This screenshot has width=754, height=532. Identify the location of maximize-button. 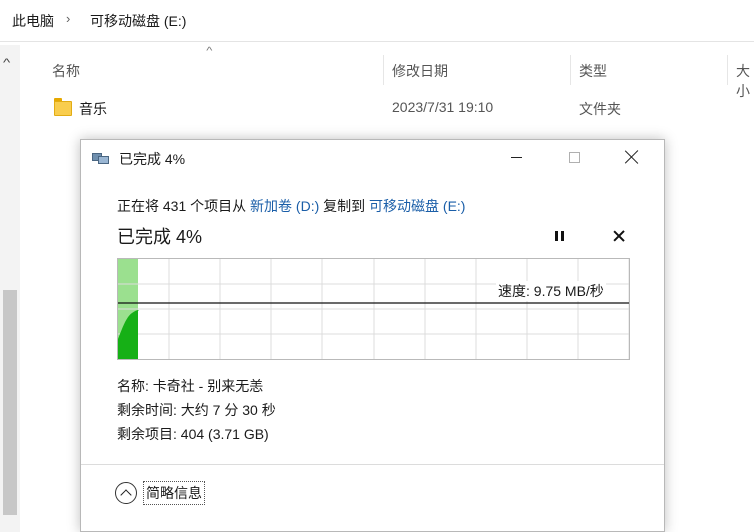
(574, 157).